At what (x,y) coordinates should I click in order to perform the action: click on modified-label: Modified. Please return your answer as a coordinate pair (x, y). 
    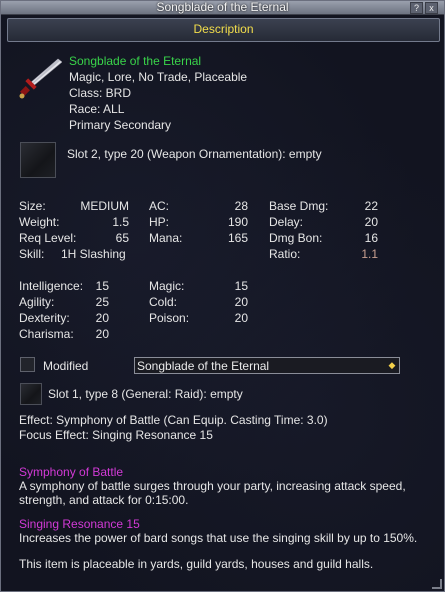
    Looking at the image, I should click on (66, 366).